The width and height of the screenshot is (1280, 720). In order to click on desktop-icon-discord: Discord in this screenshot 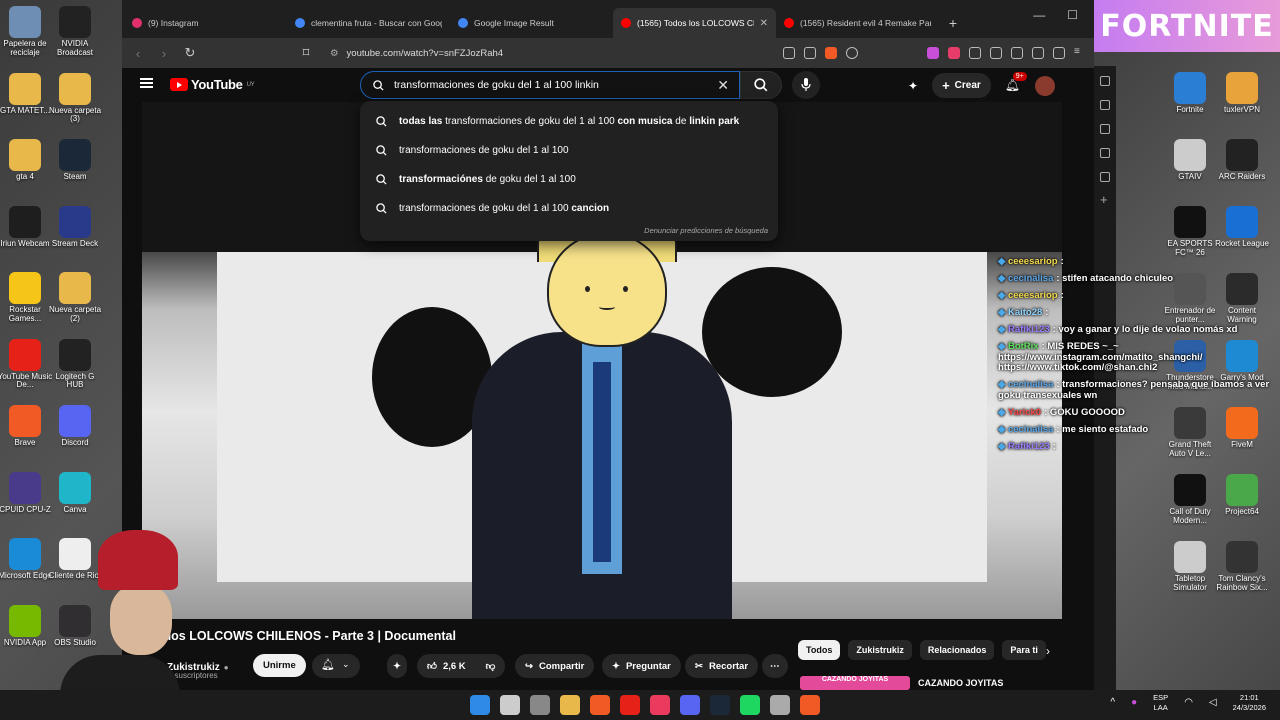, I will do `click(75, 426)`.